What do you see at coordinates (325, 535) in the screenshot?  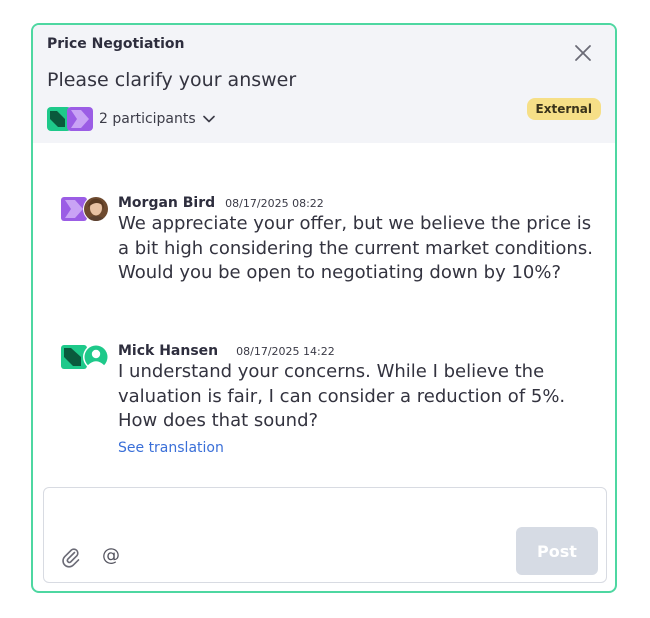 I see `message-composer: @ Post` at bounding box center [325, 535].